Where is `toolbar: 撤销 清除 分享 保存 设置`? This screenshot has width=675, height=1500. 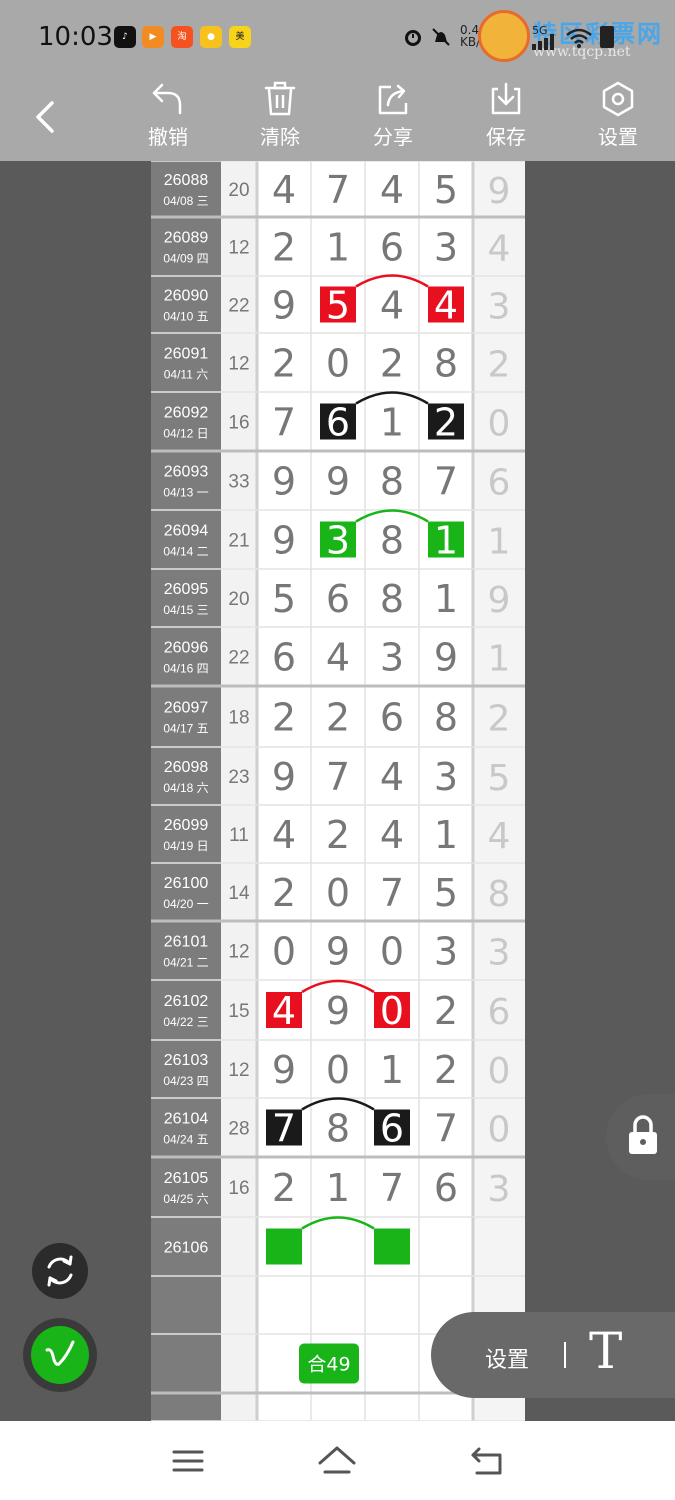
toolbar: 撤销 清除 分享 保存 设置 is located at coordinates (337, 118).